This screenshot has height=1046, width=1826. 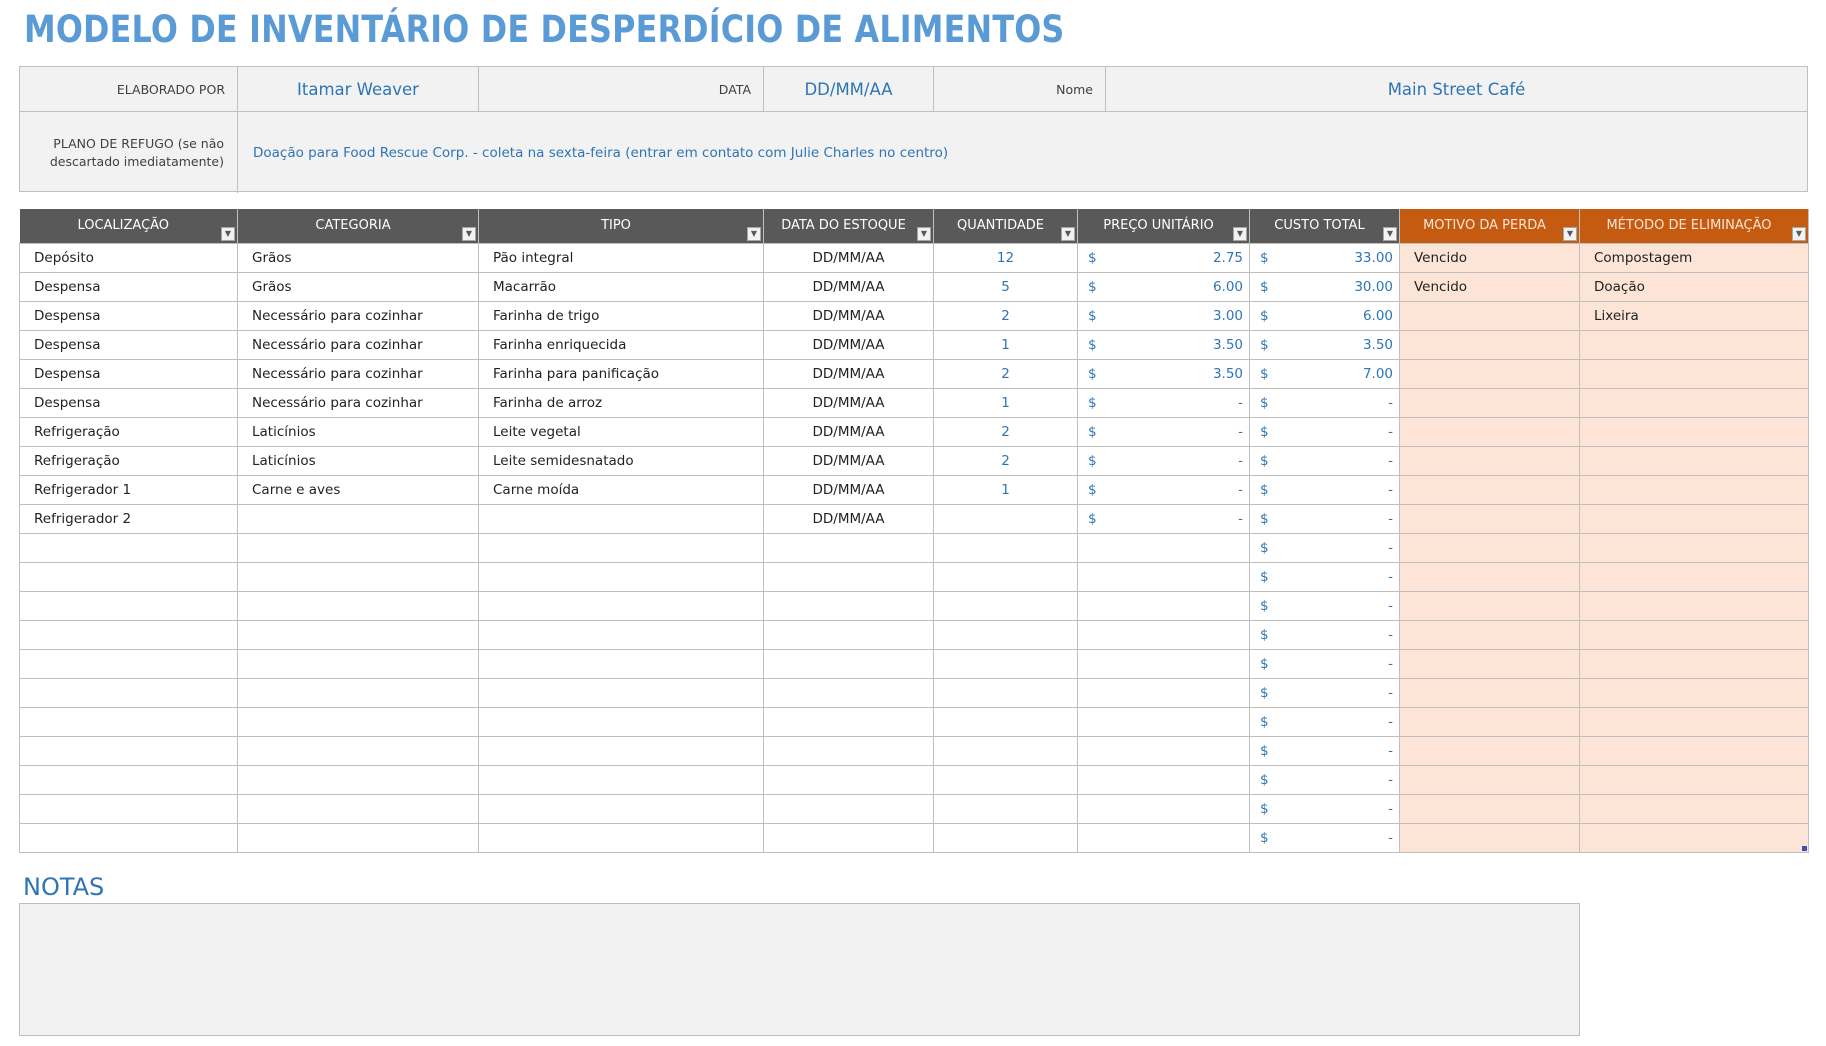 What do you see at coordinates (358, 344) in the screenshot?
I see `cell-categoria: Necessário para cozinhar` at bounding box center [358, 344].